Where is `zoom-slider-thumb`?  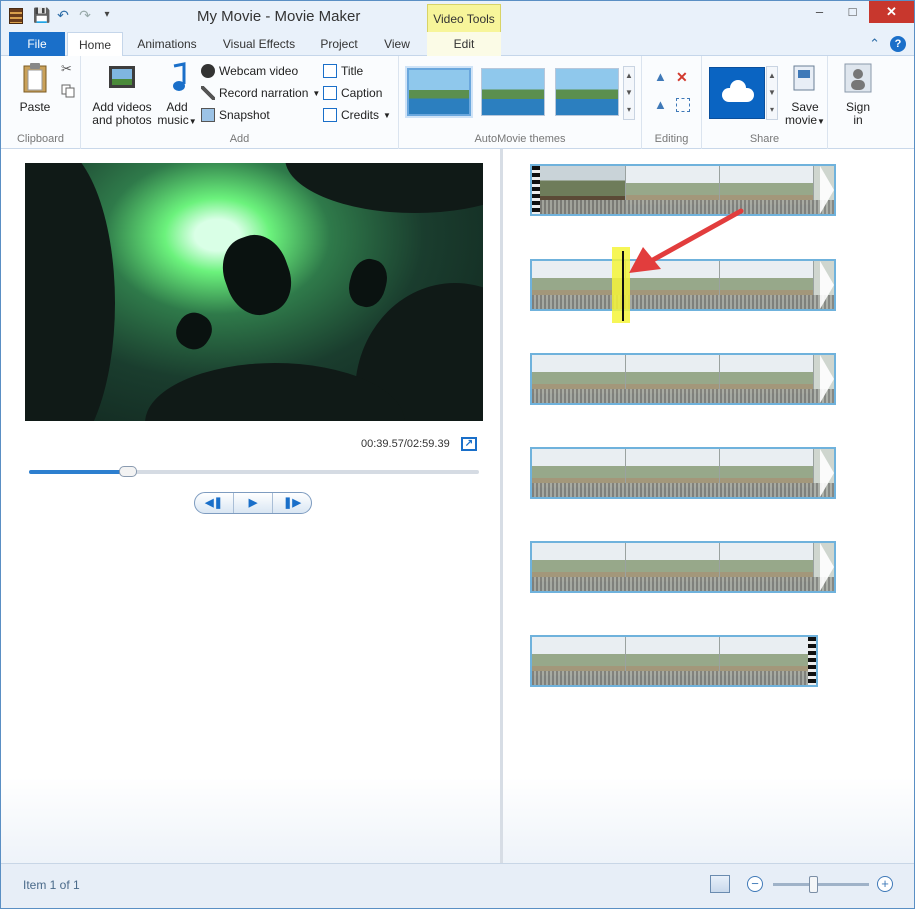 zoom-slider-thumb is located at coordinates (814, 884).